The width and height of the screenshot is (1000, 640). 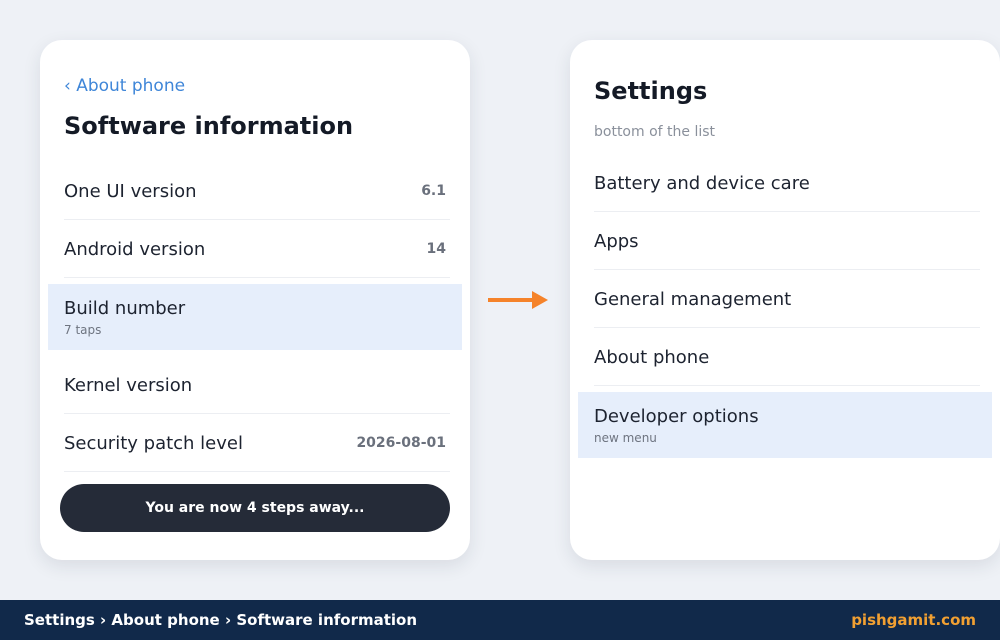 What do you see at coordinates (785, 357) in the screenshot?
I see `settings-item-about-phone: About phone` at bounding box center [785, 357].